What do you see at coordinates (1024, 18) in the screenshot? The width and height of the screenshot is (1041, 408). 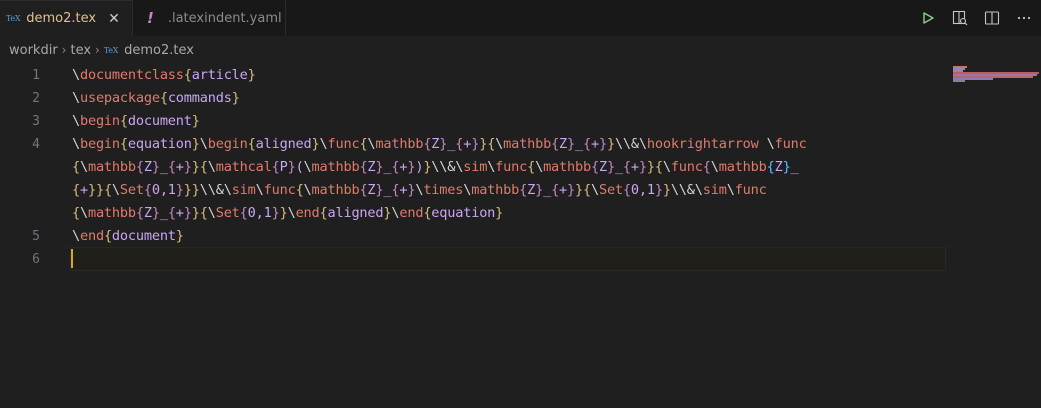 I see `more-actions-icon` at bounding box center [1024, 18].